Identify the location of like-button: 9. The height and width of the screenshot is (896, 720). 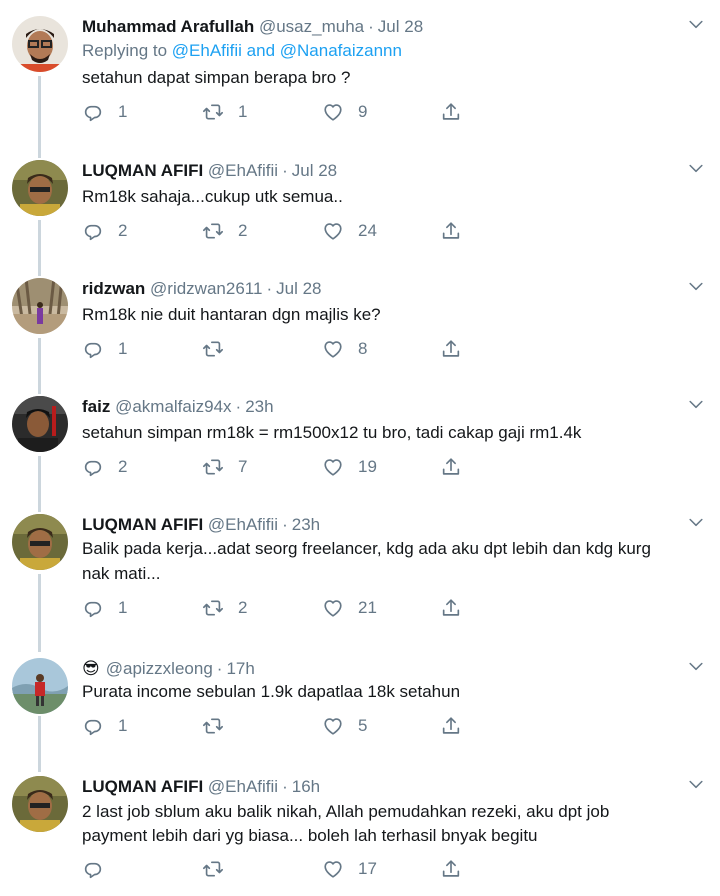
(344, 112).